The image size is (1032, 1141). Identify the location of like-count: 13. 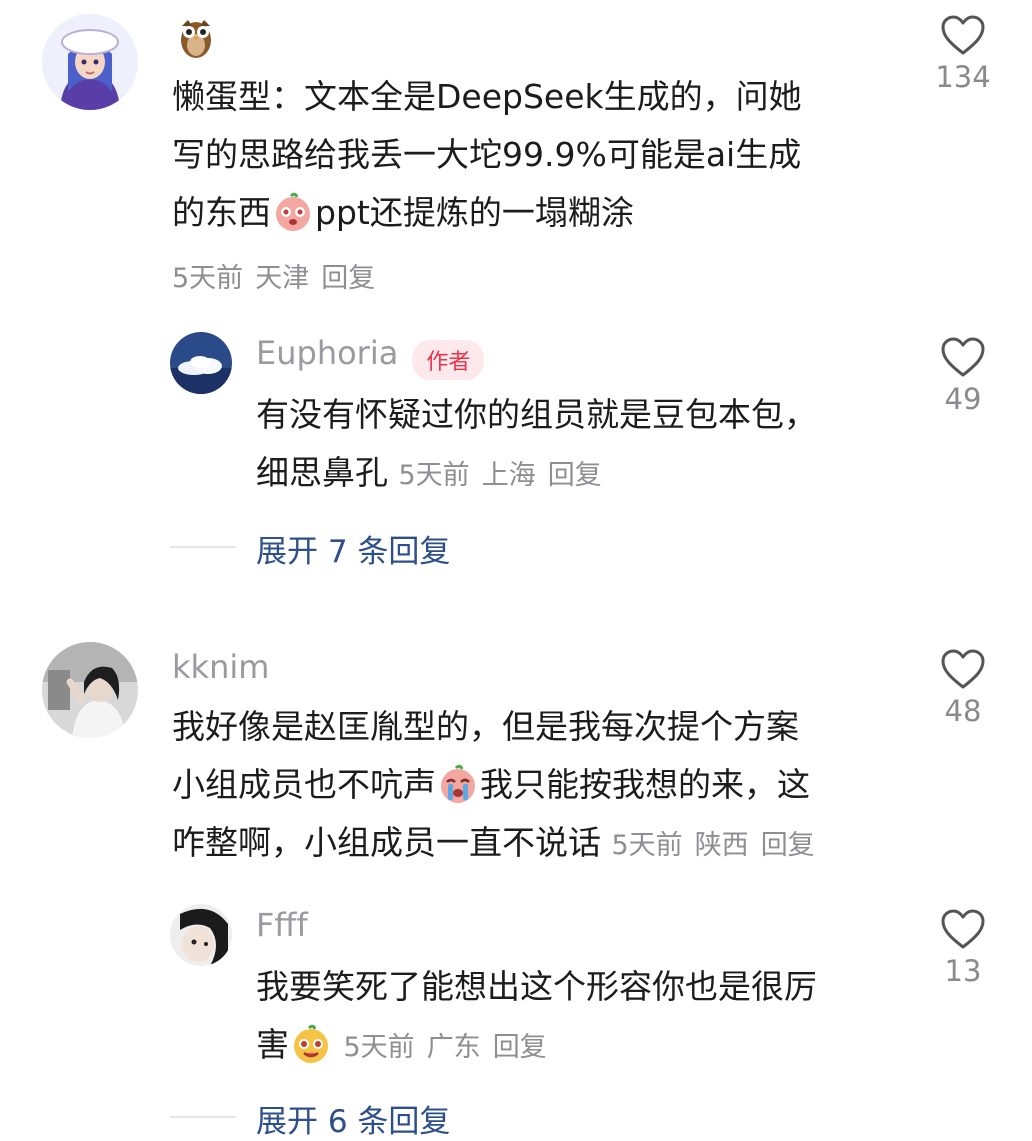
(963, 971).